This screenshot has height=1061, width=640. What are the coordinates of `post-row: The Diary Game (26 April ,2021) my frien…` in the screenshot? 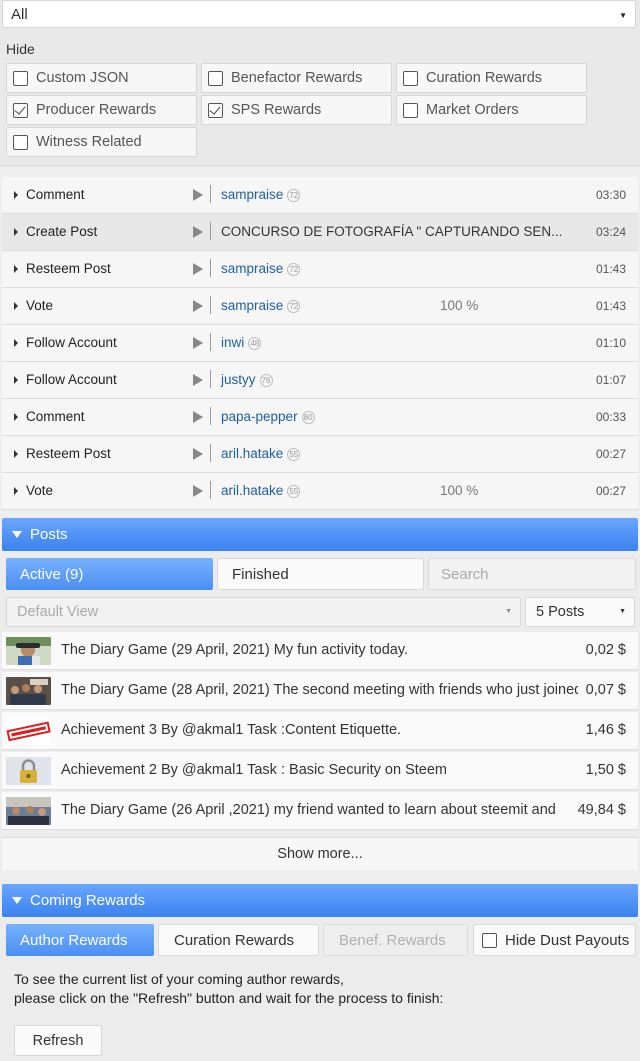 It's located at (320, 811).